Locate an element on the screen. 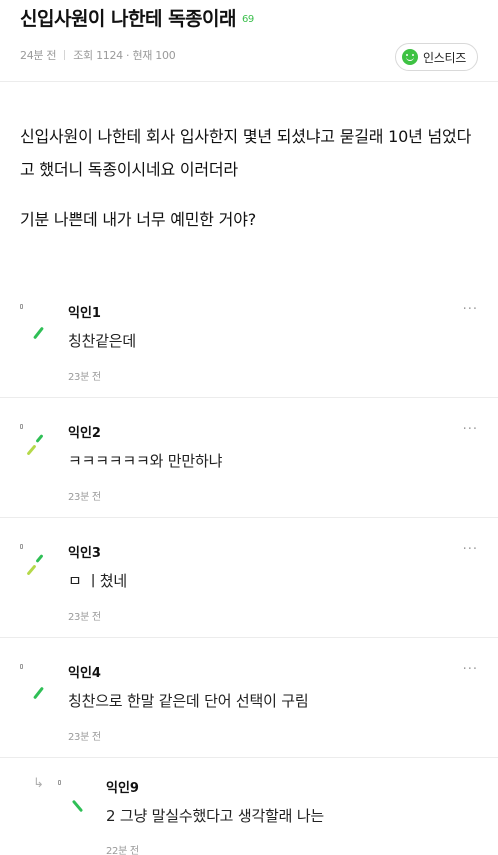 The width and height of the screenshot is (498, 855). comment-author: 익인3 is located at coordinates (84, 551).